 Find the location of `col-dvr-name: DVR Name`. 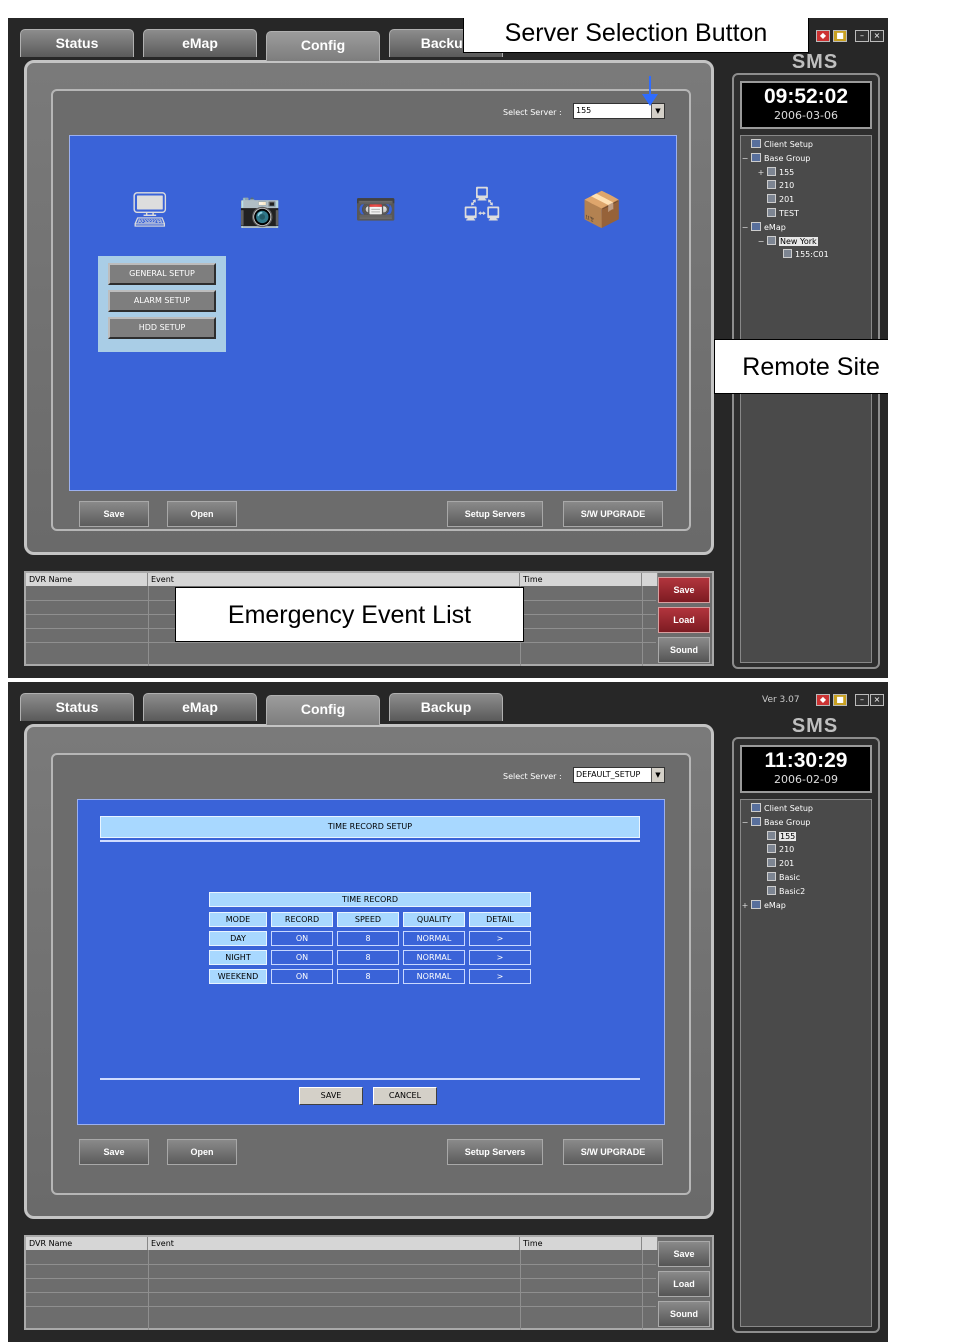

col-dvr-name: DVR Name is located at coordinates (87, 579).